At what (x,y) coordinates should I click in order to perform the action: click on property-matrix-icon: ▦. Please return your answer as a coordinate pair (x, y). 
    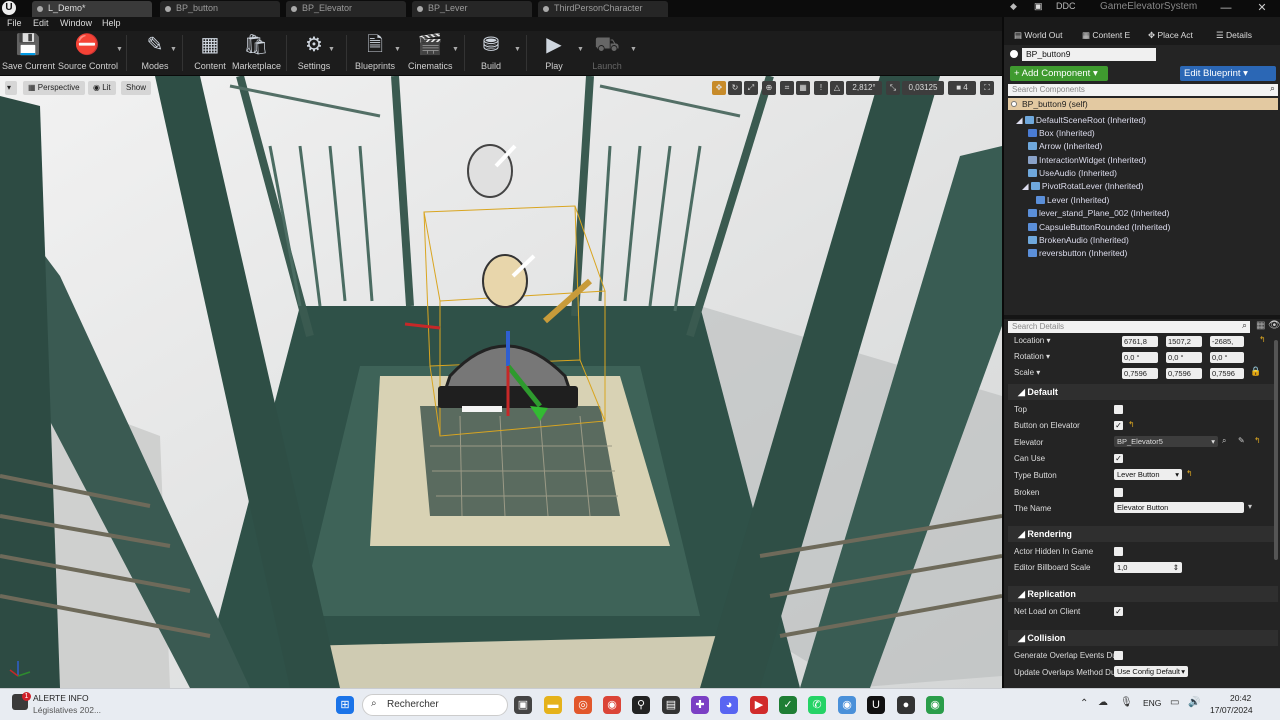
    Looking at the image, I should click on (1260, 325).